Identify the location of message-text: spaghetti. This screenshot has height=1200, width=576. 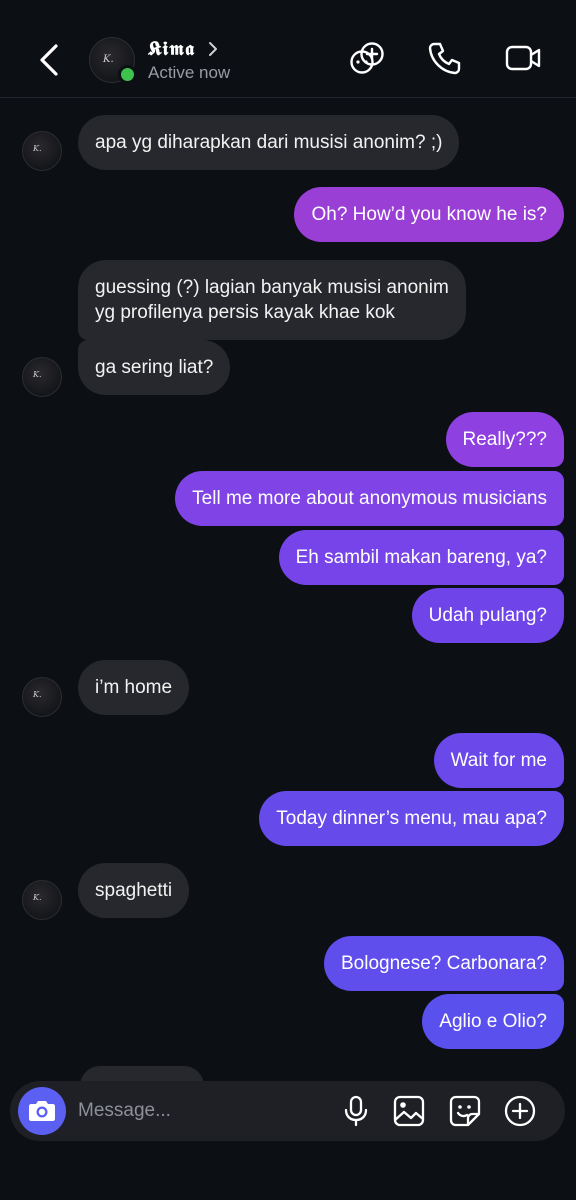
(134, 890).